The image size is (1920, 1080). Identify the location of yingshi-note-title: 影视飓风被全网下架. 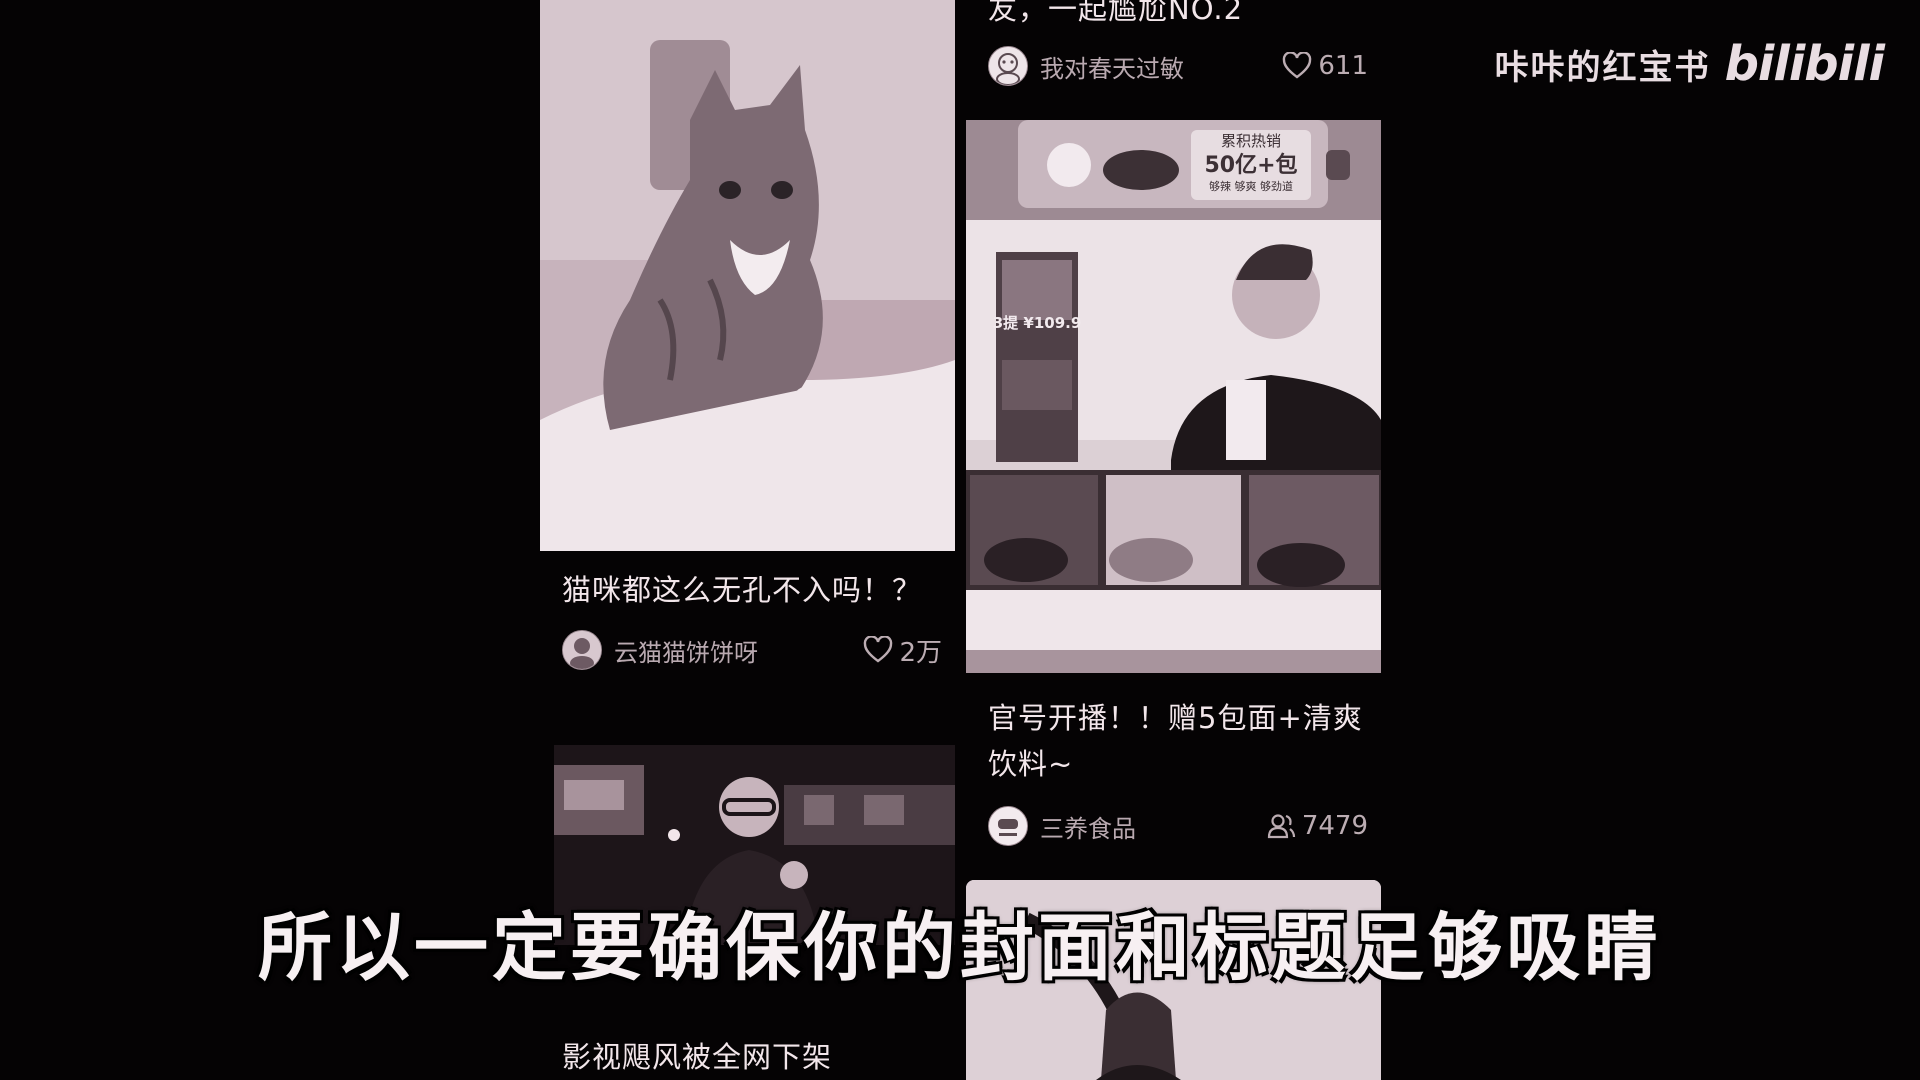
(752, 1057).